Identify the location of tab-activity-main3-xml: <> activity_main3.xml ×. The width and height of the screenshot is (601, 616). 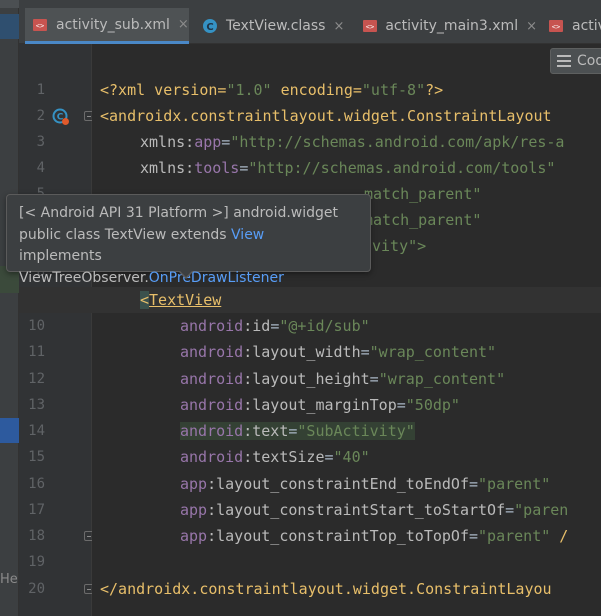
(446, 26).